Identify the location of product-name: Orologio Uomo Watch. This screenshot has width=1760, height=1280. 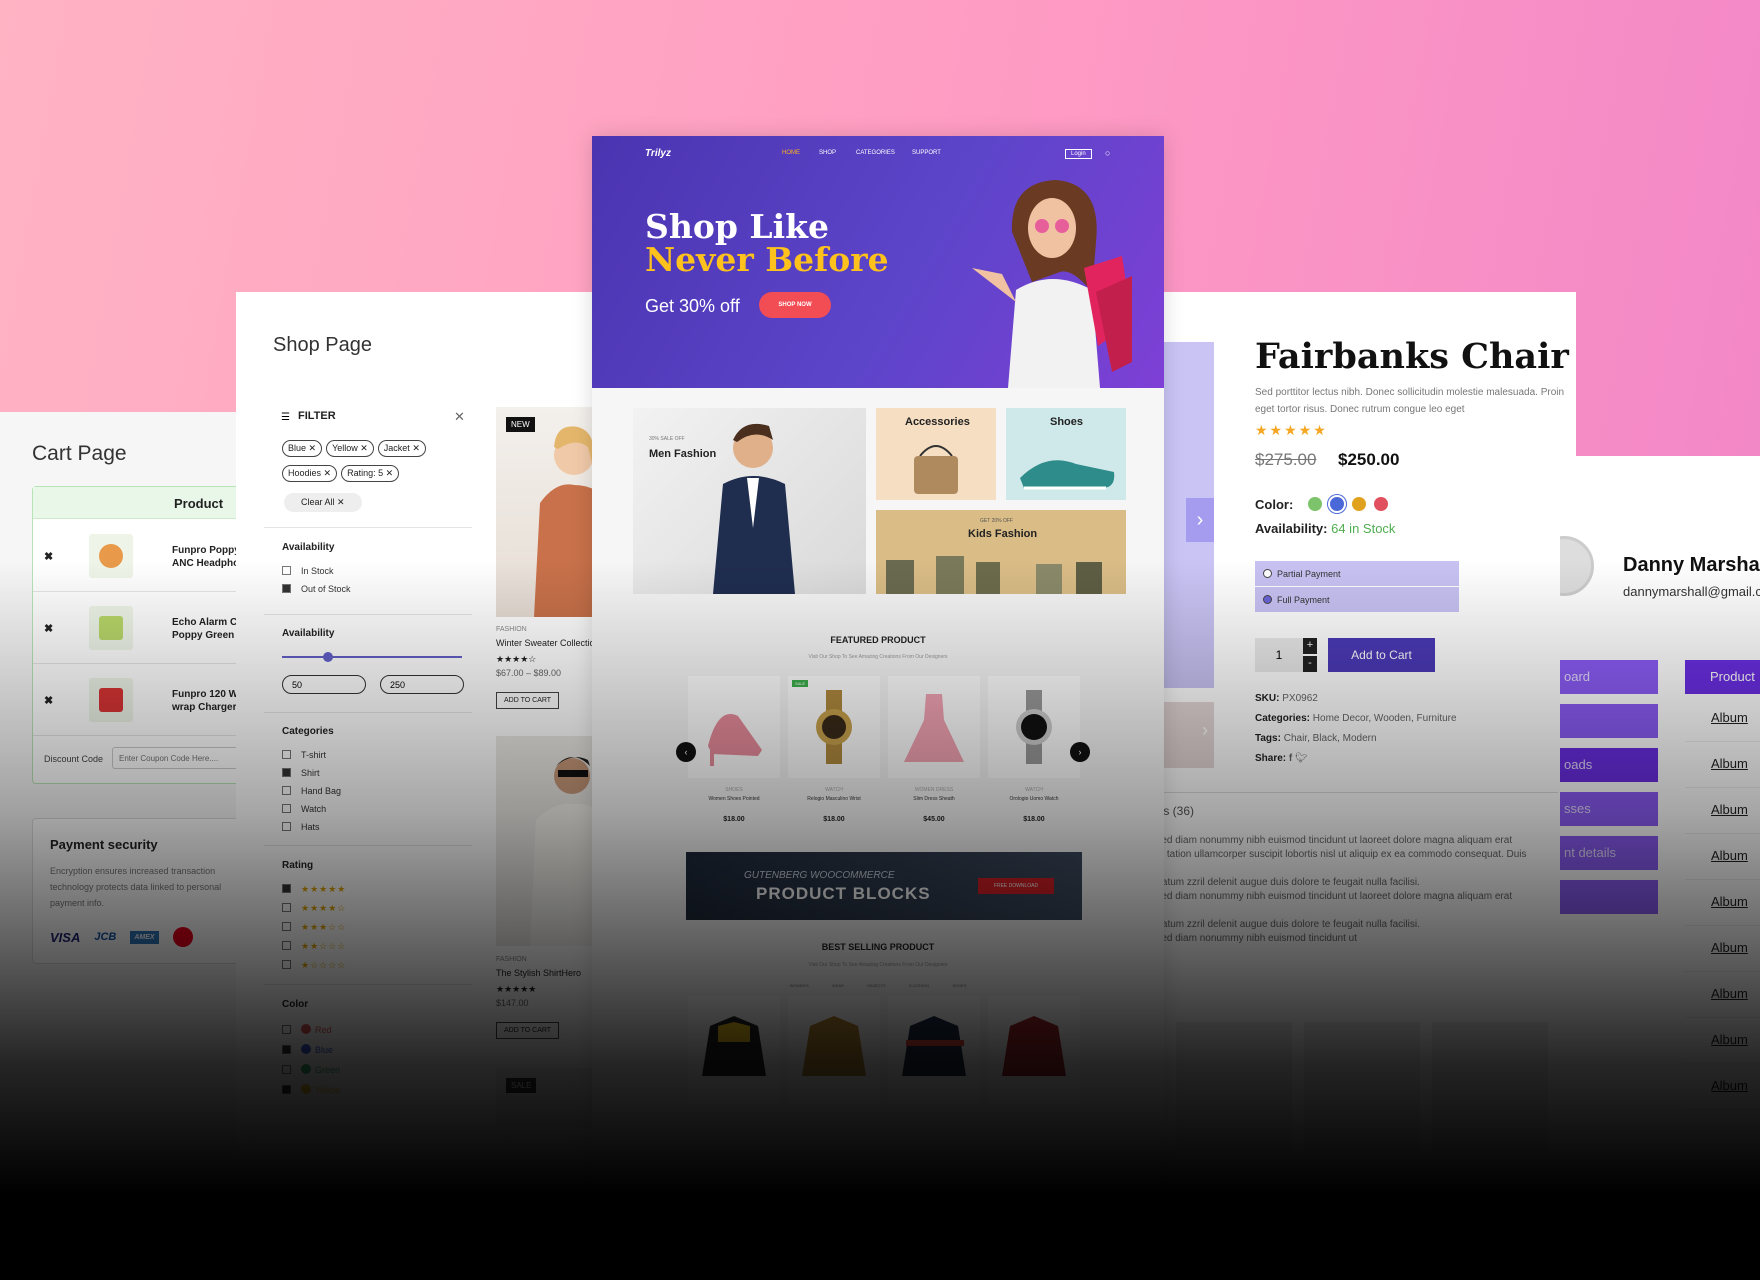
(1034, 799).